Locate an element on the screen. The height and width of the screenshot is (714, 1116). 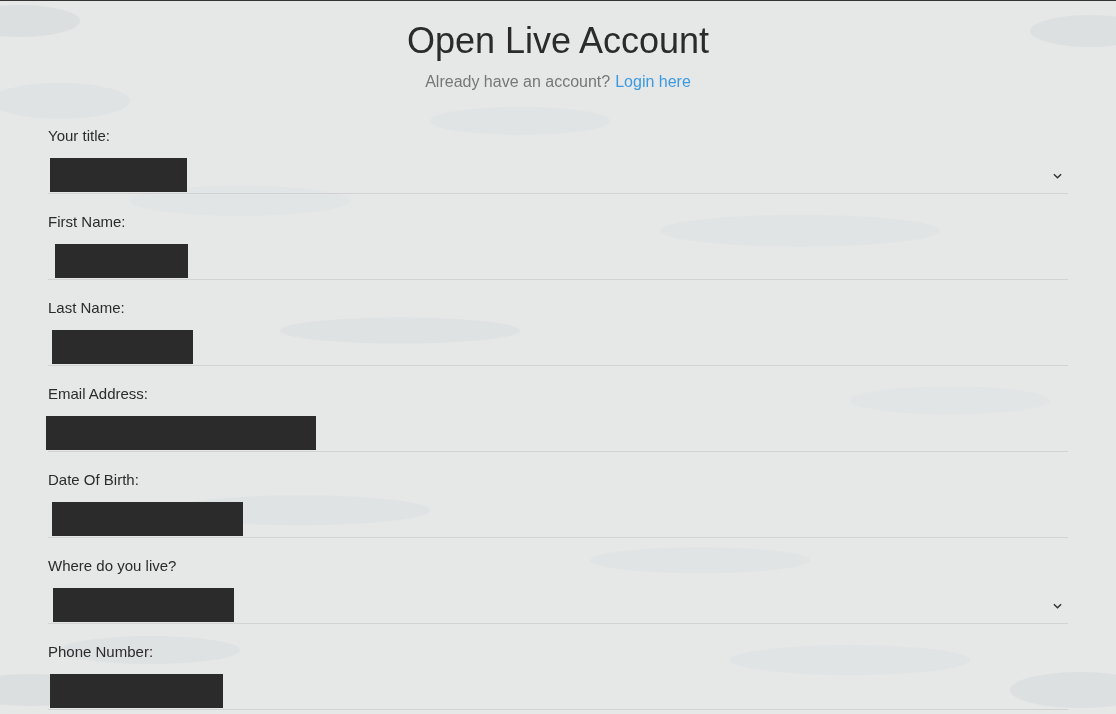
field-label: Last Name: is located at coordinates (86, 308).